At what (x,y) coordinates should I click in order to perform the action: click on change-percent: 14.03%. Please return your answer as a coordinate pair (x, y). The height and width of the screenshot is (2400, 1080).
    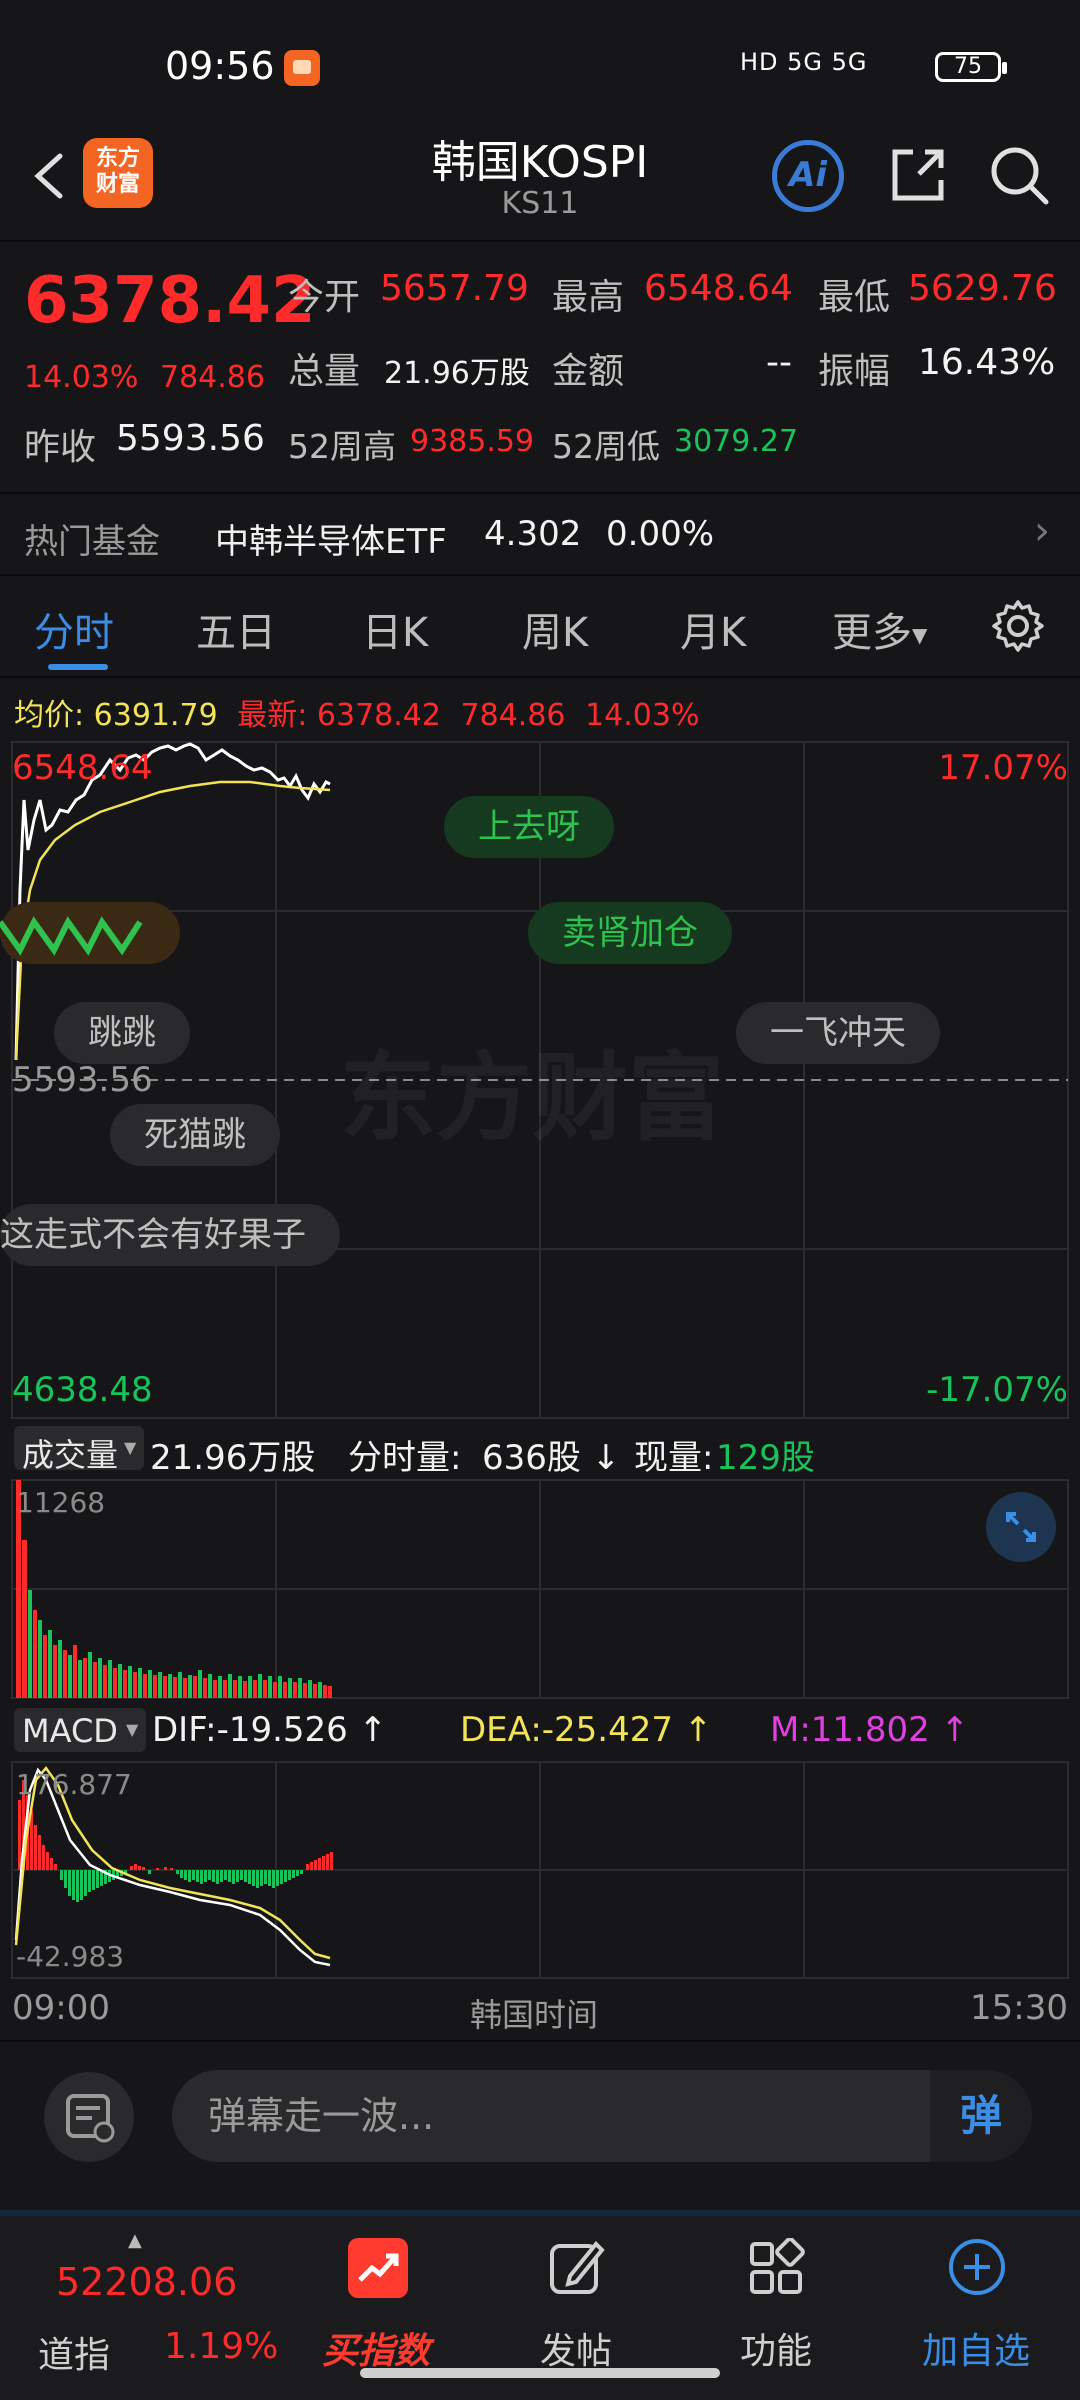
    Looking at the image, I should click on (81, 377).